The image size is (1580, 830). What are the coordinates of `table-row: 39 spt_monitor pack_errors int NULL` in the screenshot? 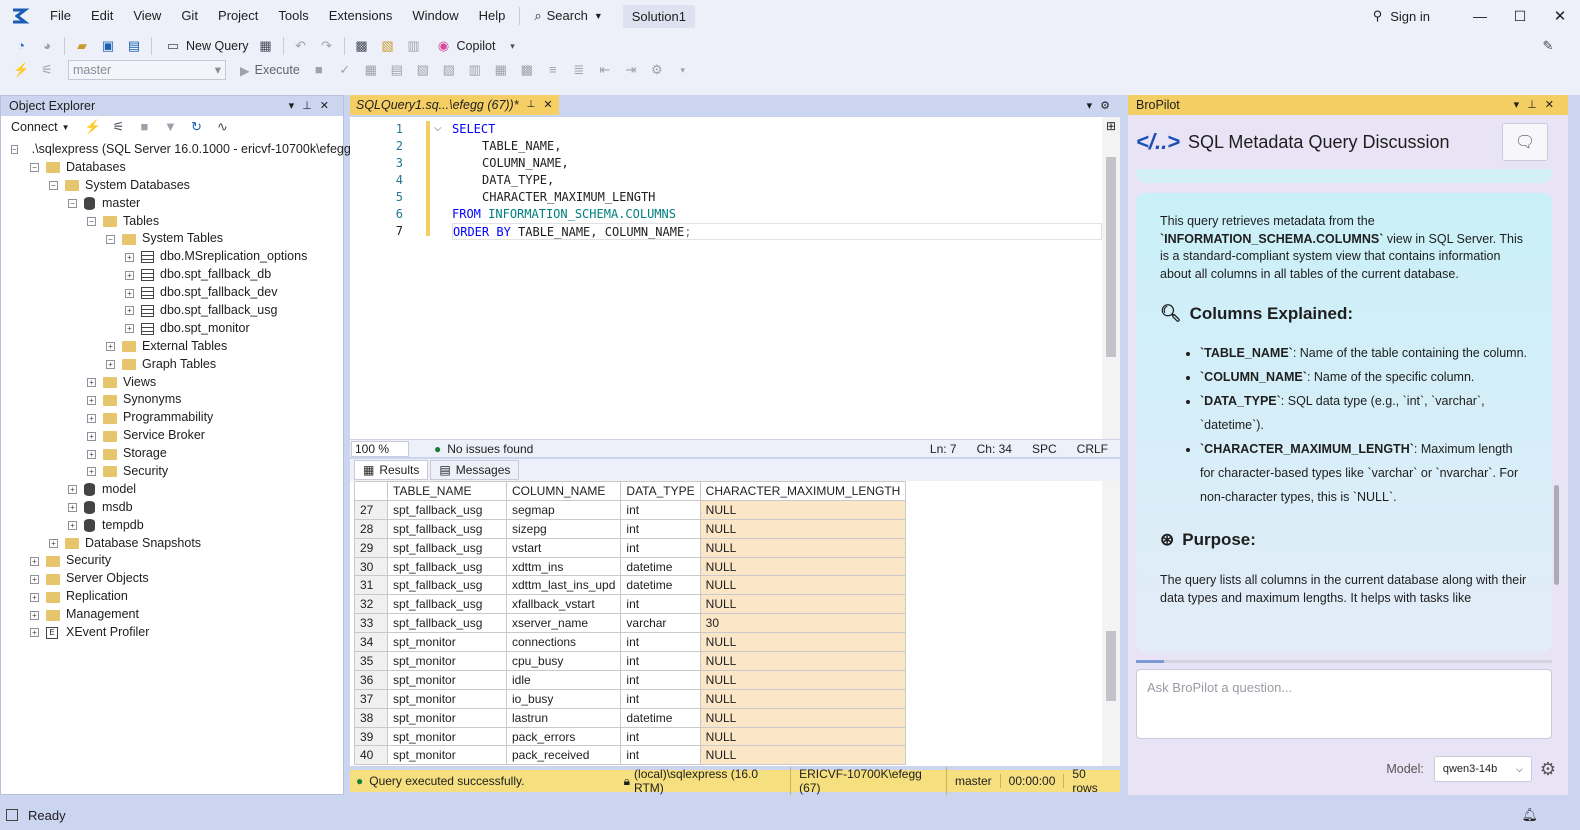 It's located at (630, 736).